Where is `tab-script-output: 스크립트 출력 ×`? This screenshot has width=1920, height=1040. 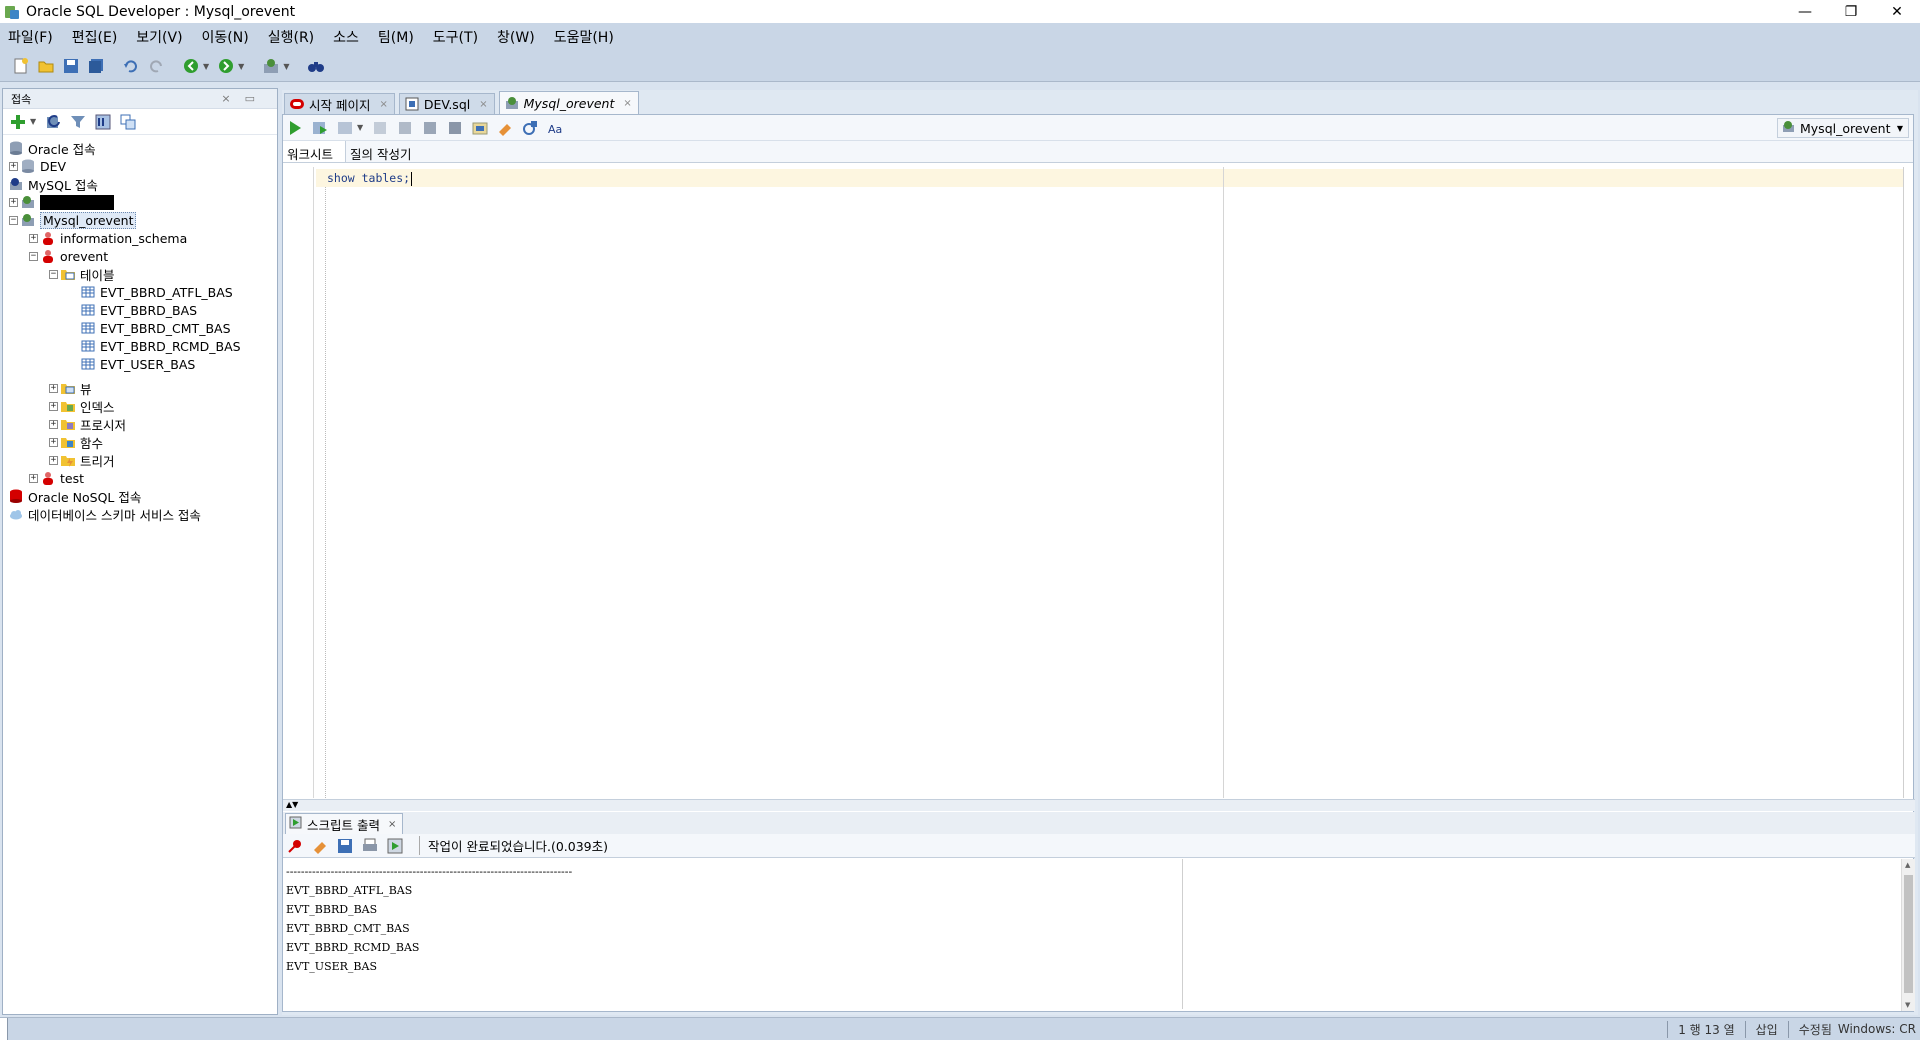
tab-script-output: 스크립트 출력 × is located at coordinates (344, 823).